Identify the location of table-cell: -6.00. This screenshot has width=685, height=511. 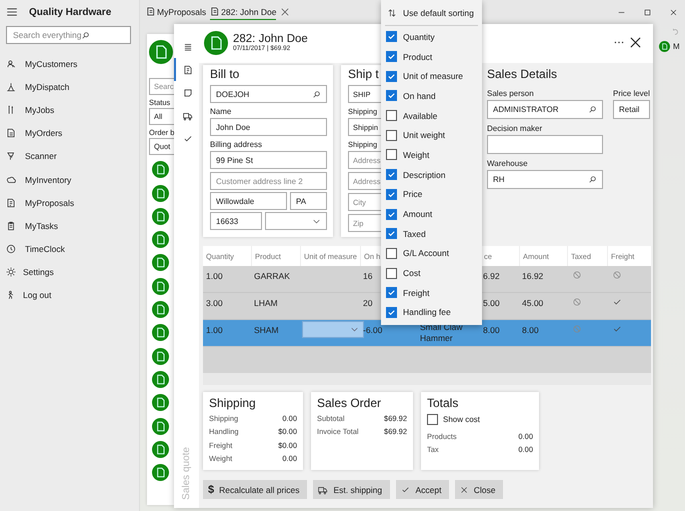
(372, 330).